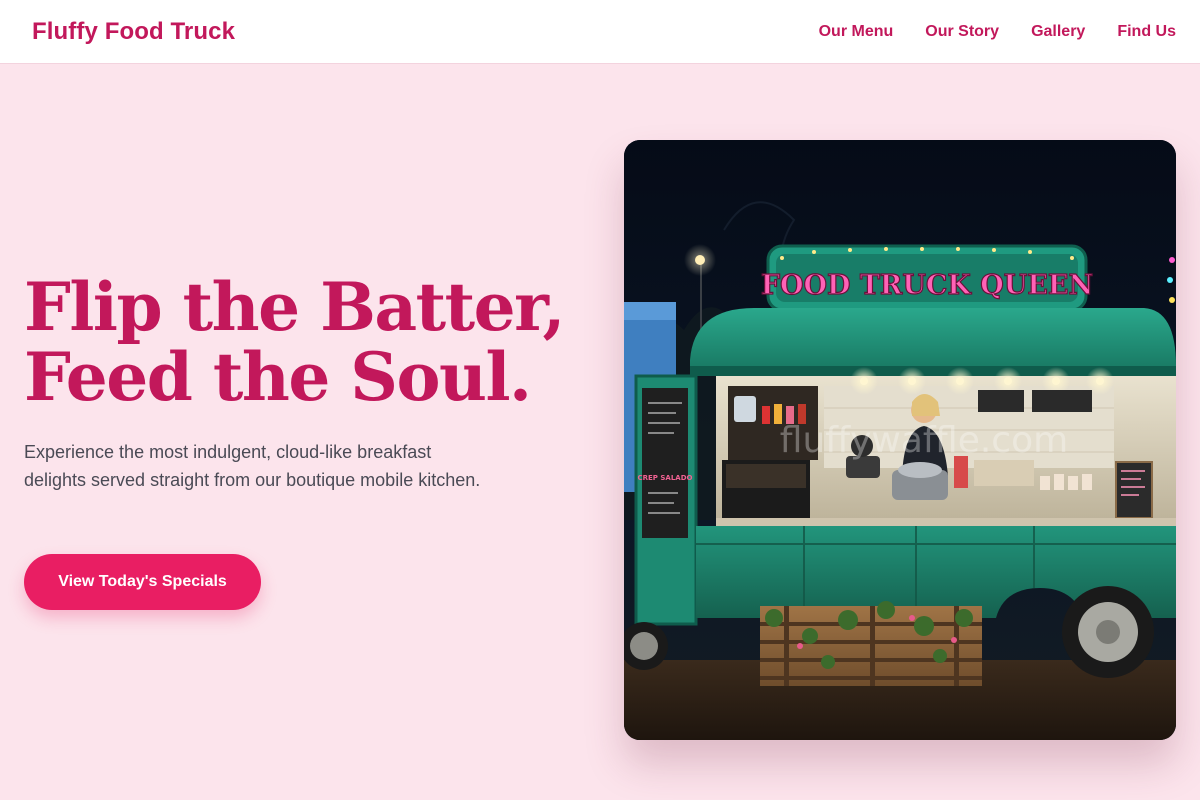 Image resolution: width=1200 pixels, height=800 pixels. I want to click on brand-logo-link: Fluffy Food Truck, so click(133, 32).